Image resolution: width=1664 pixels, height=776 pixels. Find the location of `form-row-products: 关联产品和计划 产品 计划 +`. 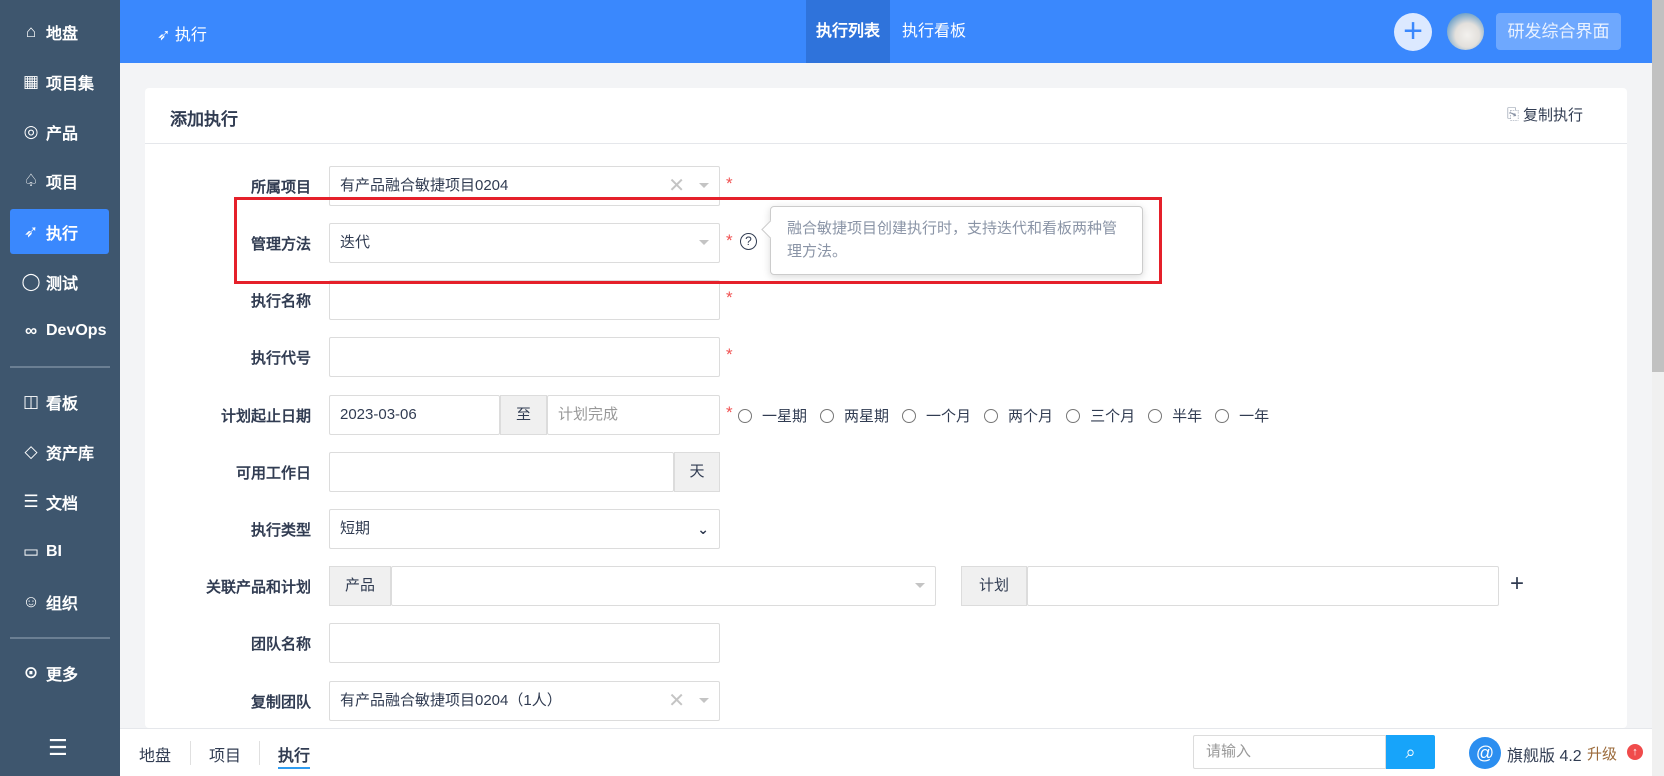

form-row-products: 关联产品和计划 产品 计划 + is located at coordinates (886, 586).